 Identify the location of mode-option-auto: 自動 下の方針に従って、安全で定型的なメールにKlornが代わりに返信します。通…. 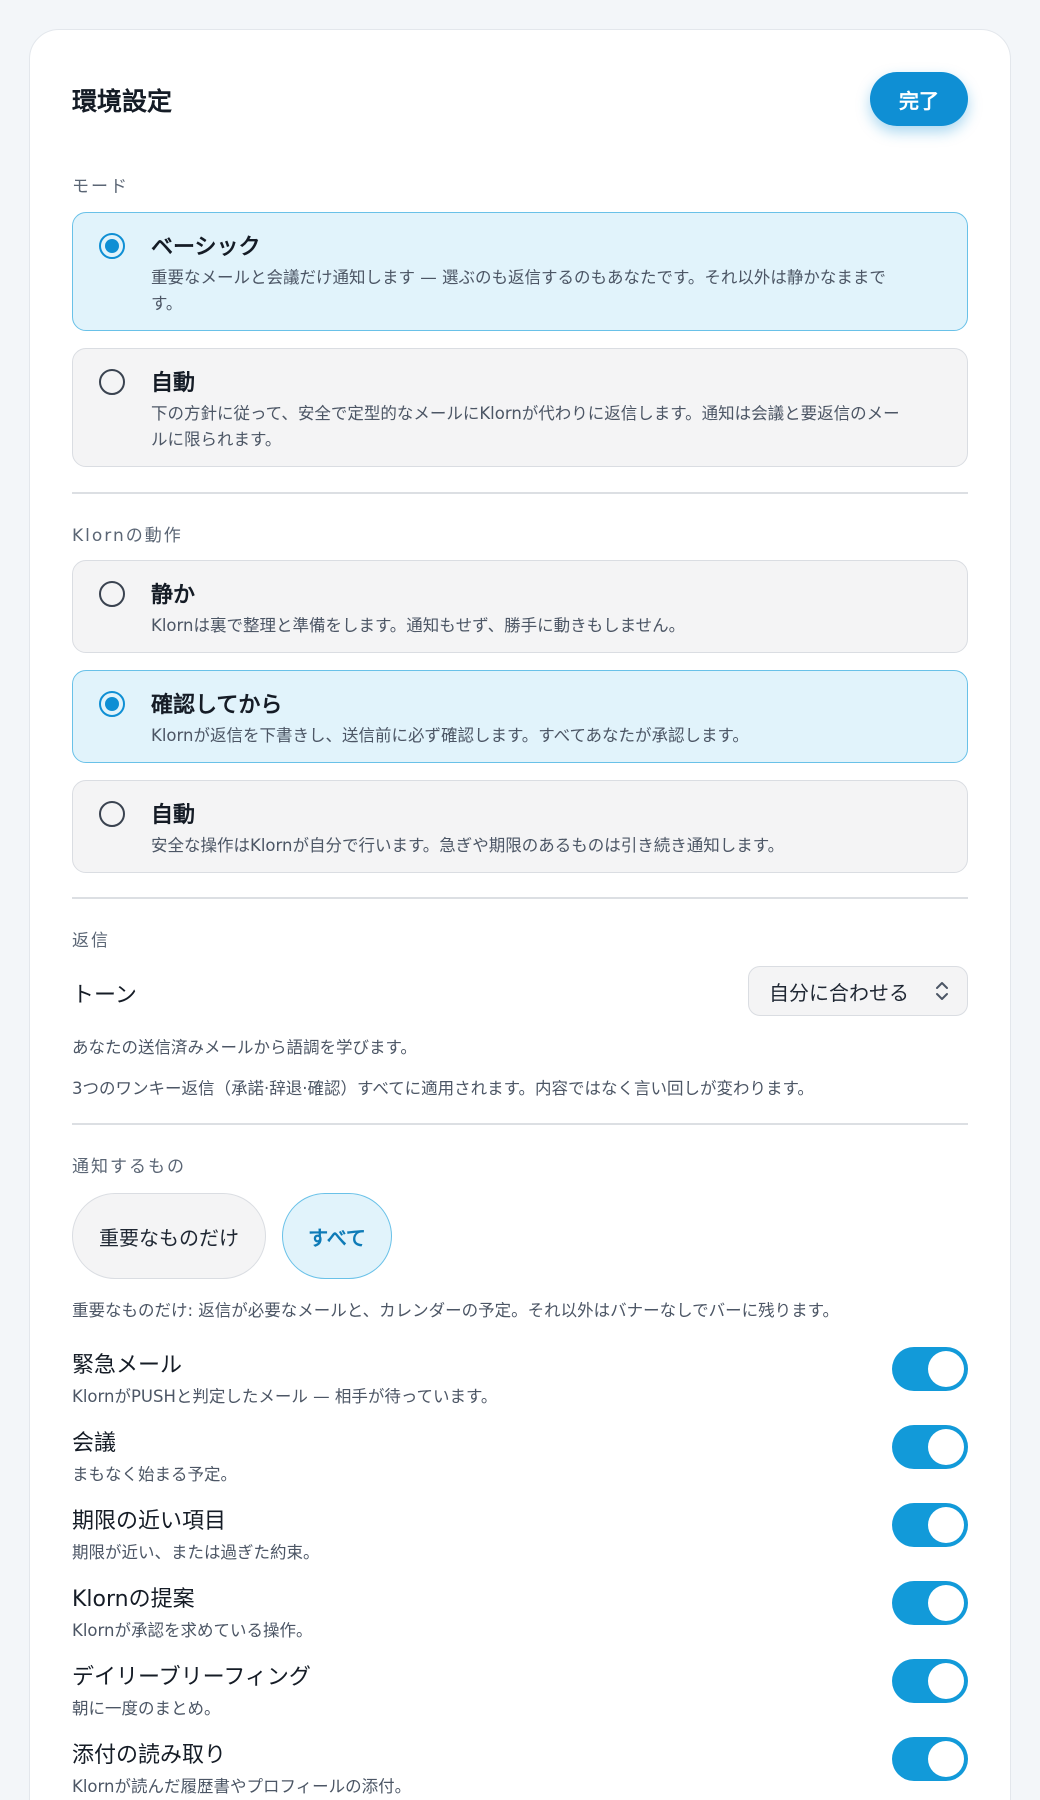
(520, 407).